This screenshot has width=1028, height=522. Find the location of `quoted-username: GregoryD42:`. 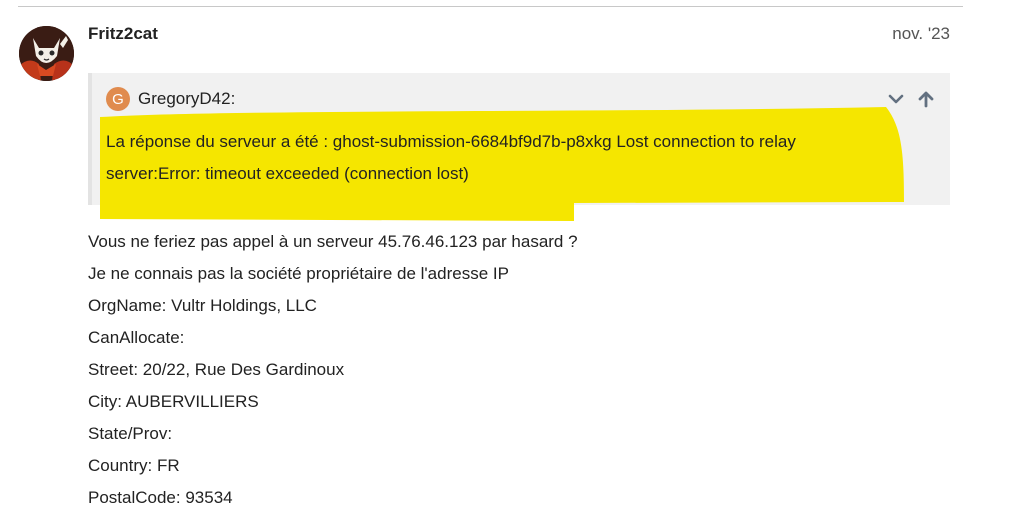

quoted-username: GregoryD42: is located at coordinates (187, 98).